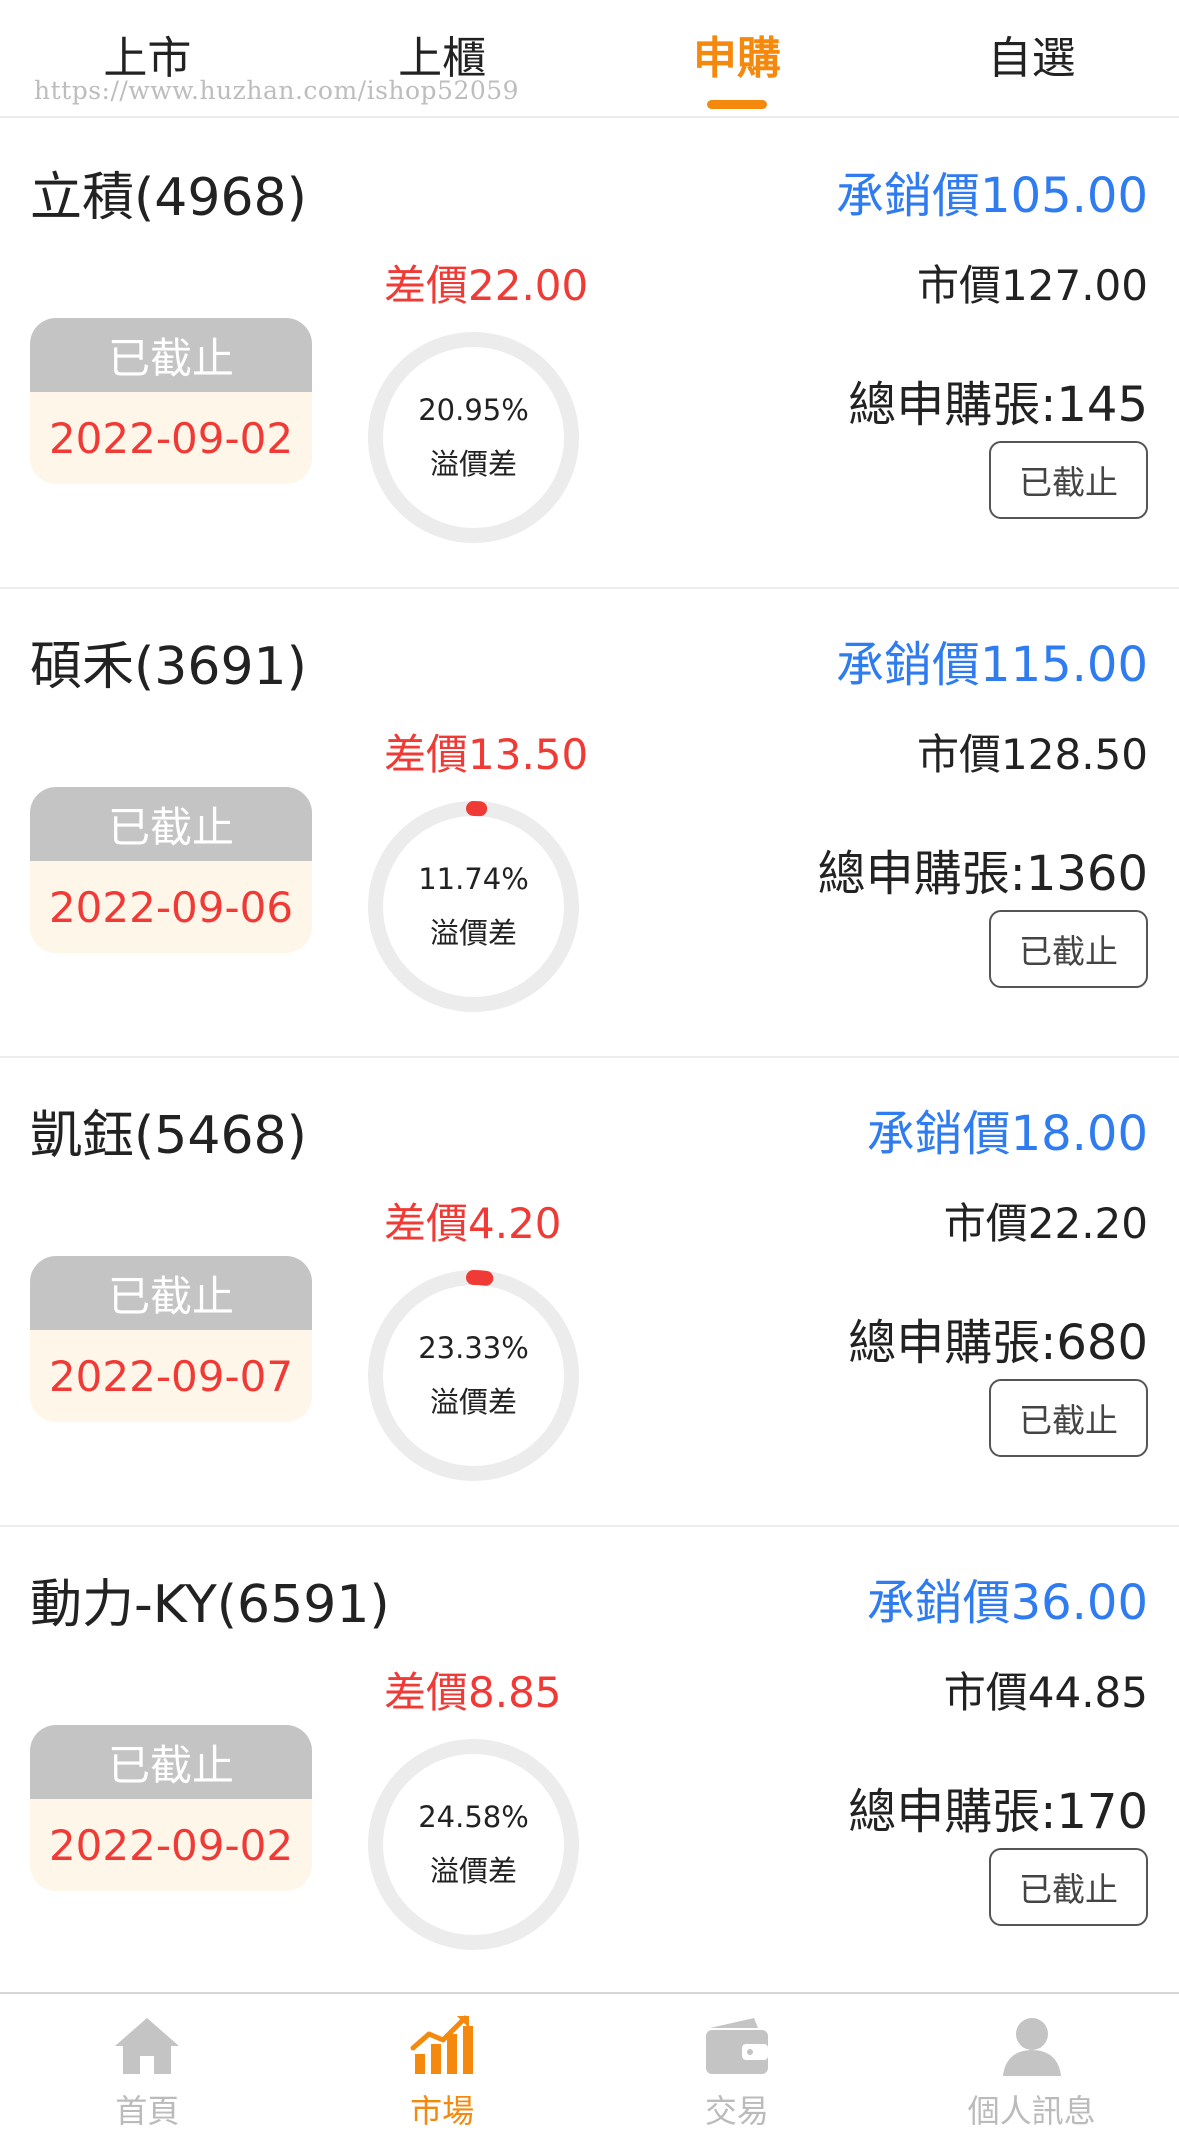 This screenshot has height=2138, width=1179. What do you see at coordinates (473, 1816) in the screenshot?
I see `premium-percentage: 24.58%` at bounding box center [473, 1816].